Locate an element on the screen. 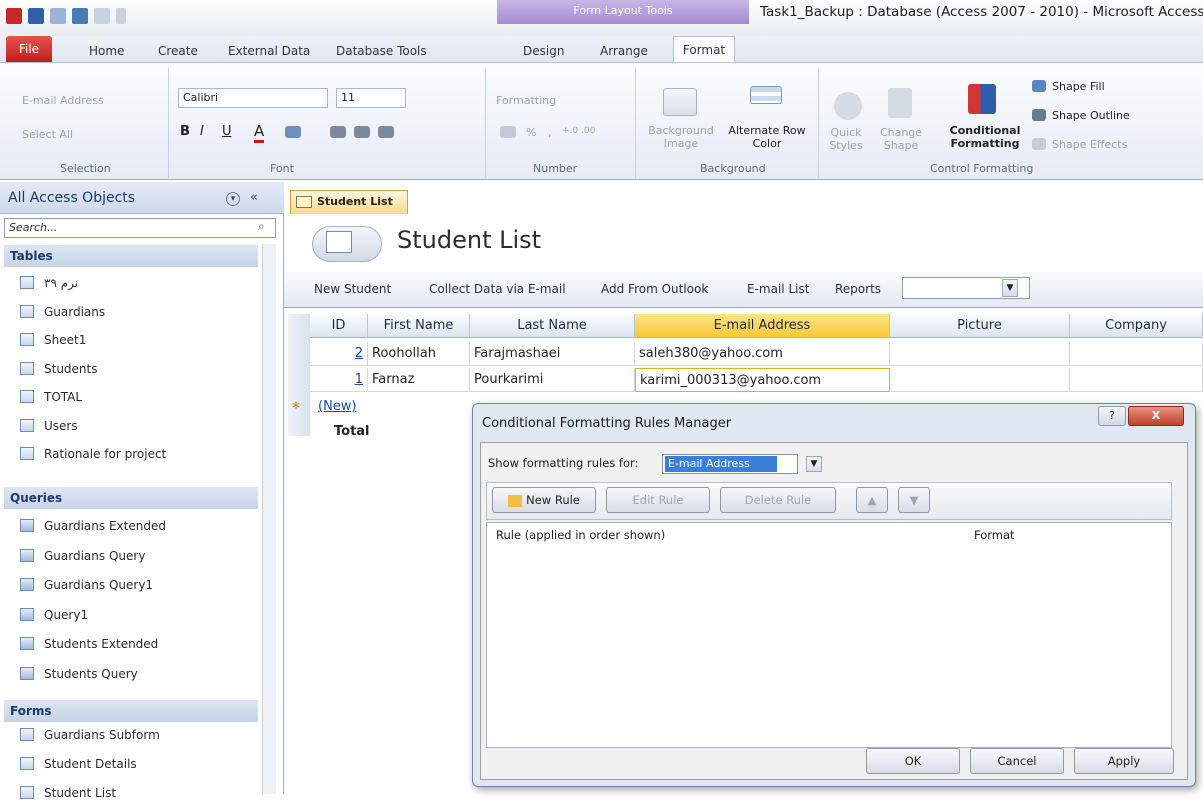 Image resolution: width=1203 pixels, height=806 pixels. column-header: Company is located at coordinates (1136, 326).